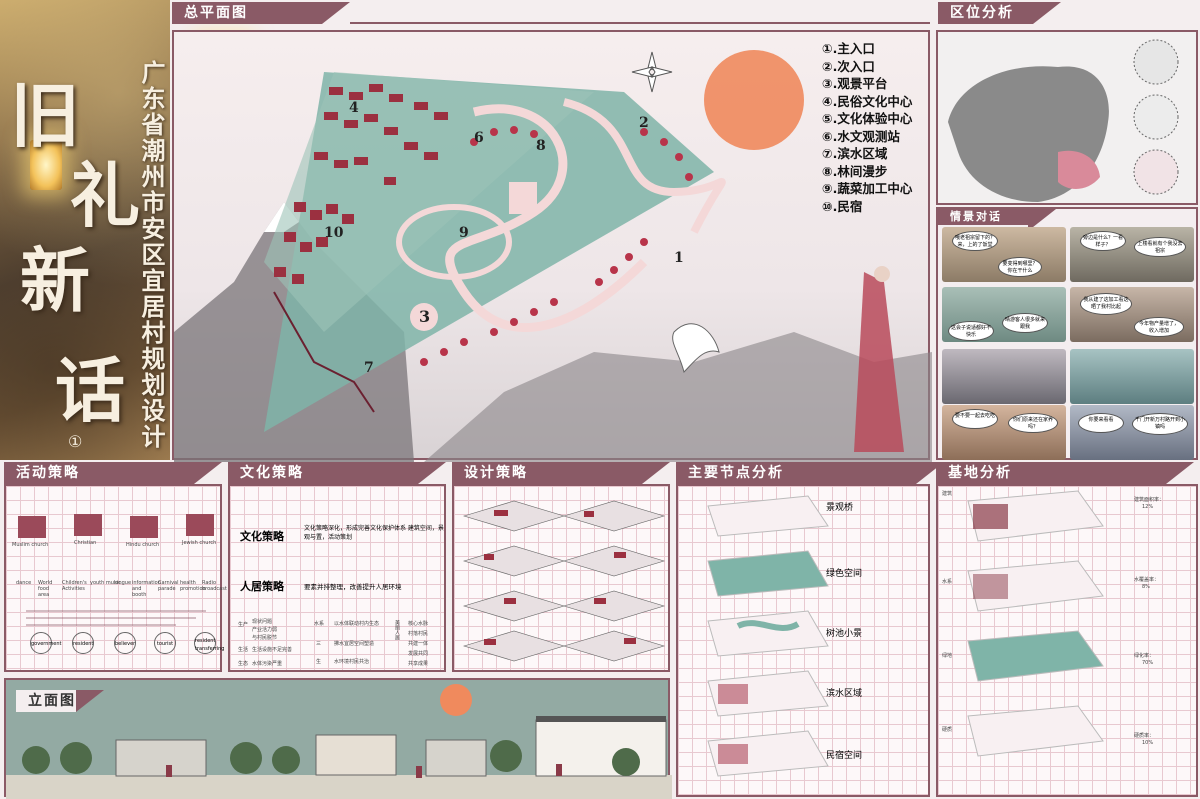  What do you see at coordinates (861, 136) in the screenshot?
I see `legend-item: ⑥.水文观测站` at bounding box center [861, 136].